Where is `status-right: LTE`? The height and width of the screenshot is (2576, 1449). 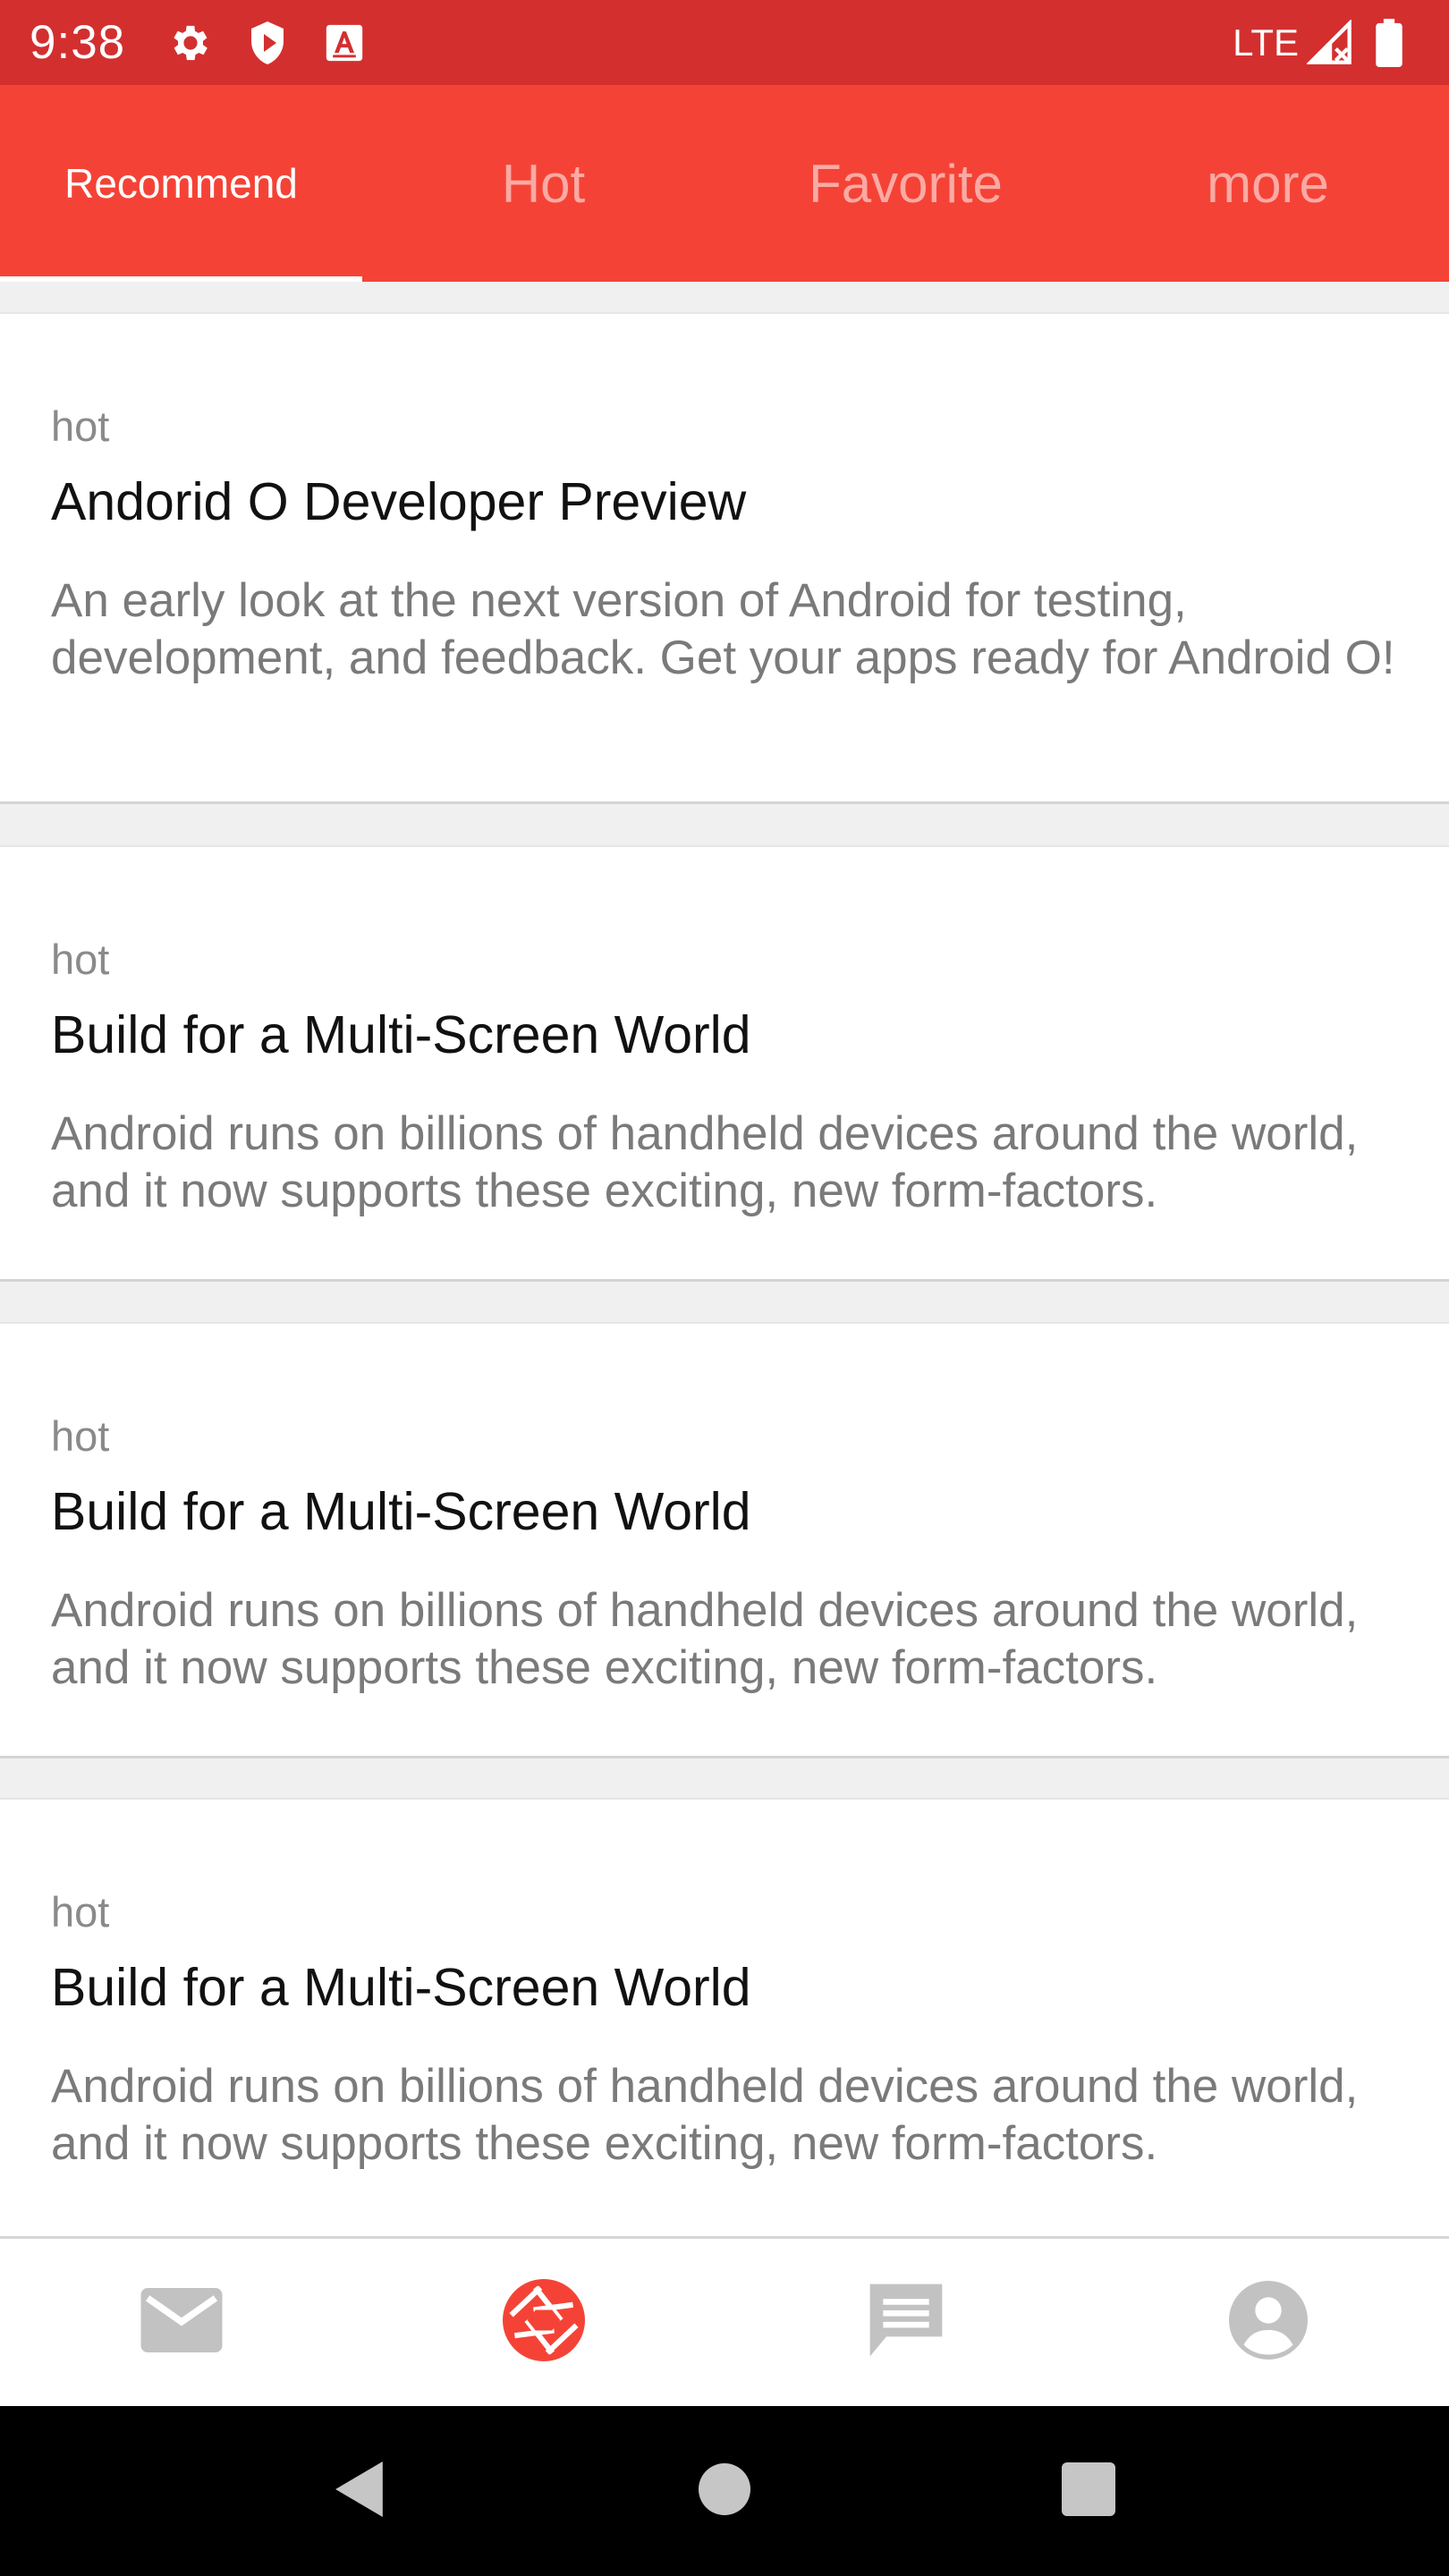 status-right: LTE is located at coordinates (1327, 43).